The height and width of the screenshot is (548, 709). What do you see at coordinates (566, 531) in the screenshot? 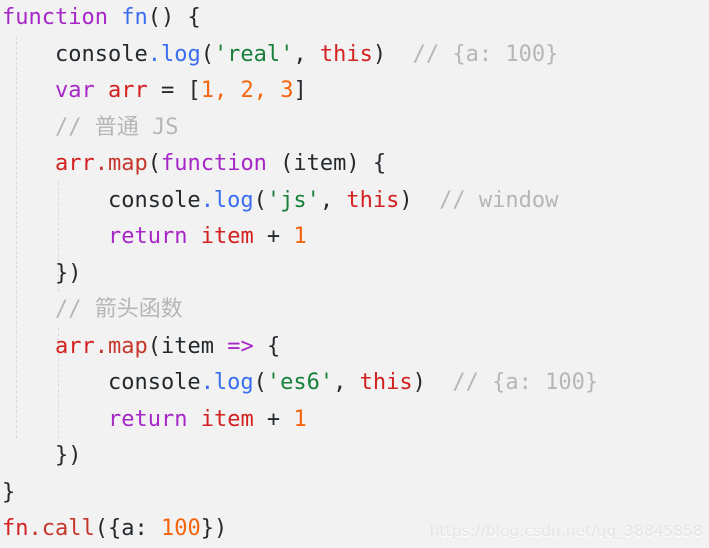
I see `watermark: https://blog.csdn.net/qq_38845858` at bounding box center [566, 531].